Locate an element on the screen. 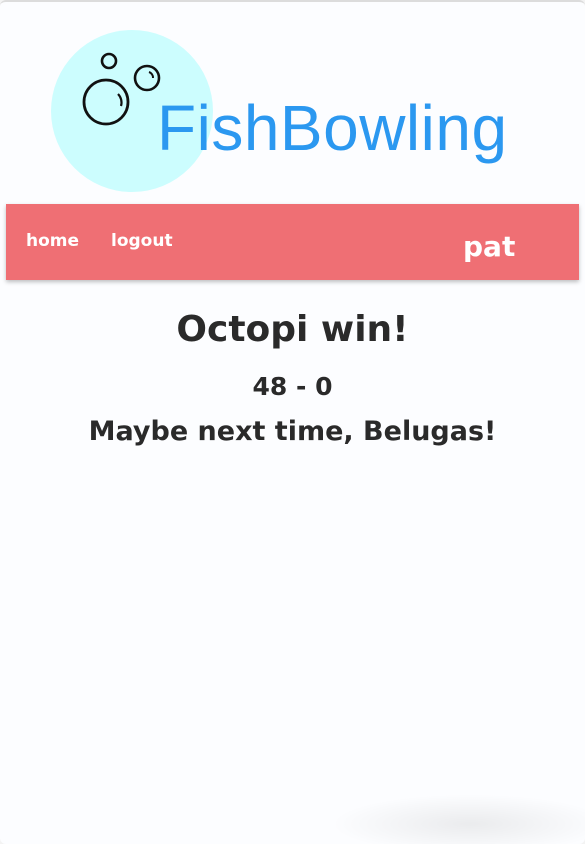  nav-logout-link: logout is located at coordinates (142, 241).